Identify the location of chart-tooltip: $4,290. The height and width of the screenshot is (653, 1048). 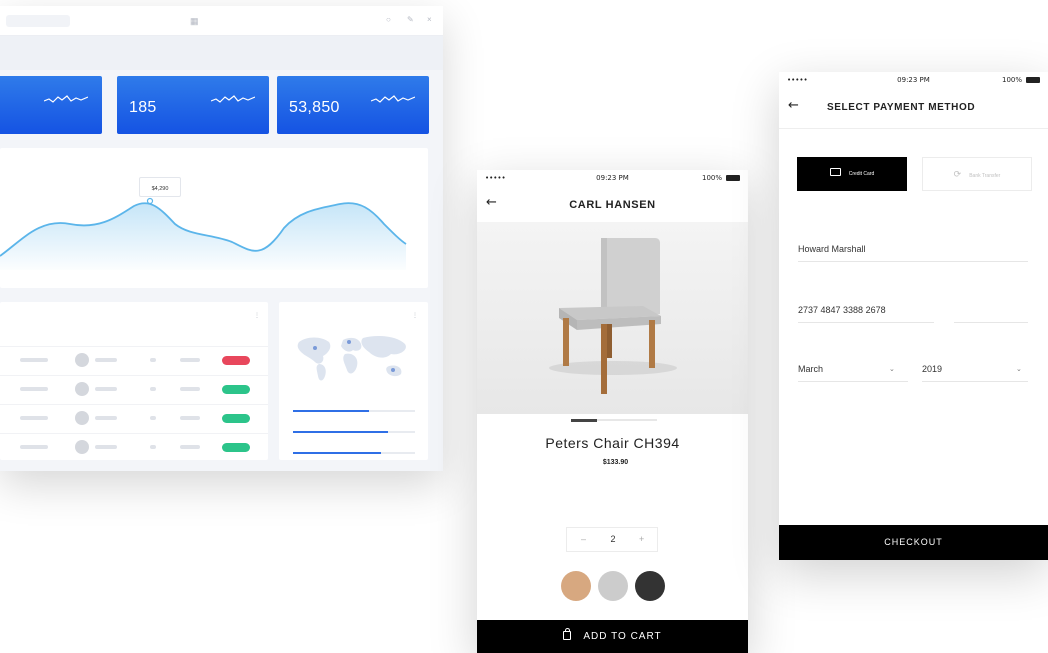
(160, 187).